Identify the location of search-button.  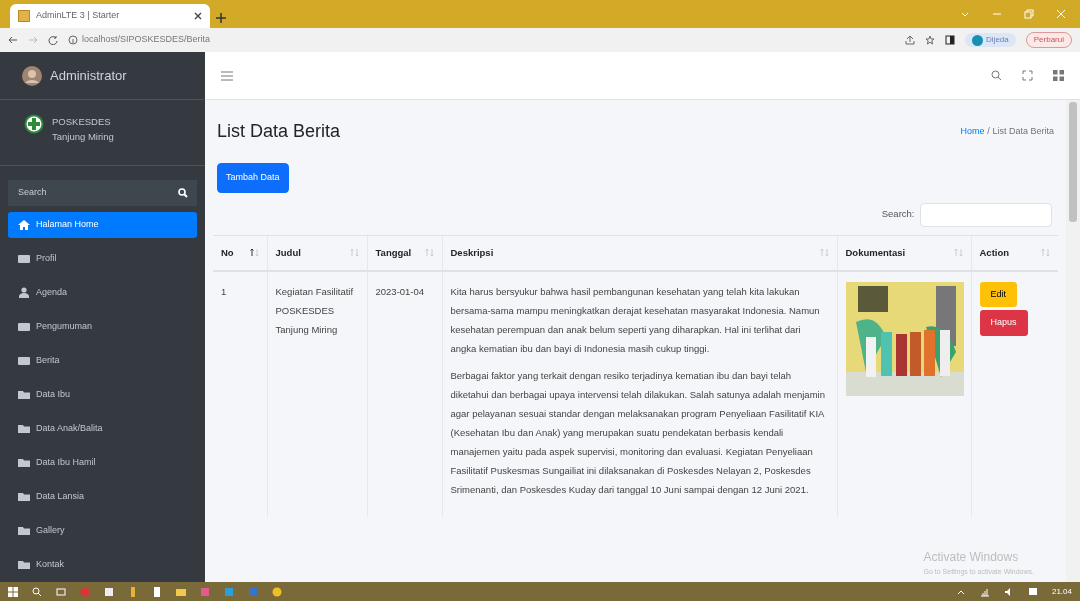
(183, 193).